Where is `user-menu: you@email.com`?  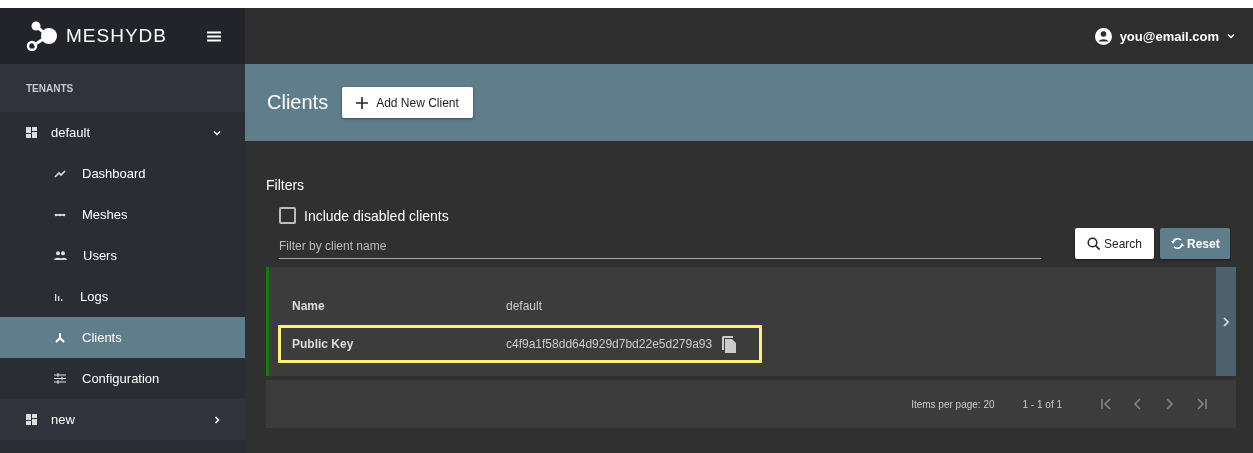 user-menu: you@email.com is located at coordinates (1164, 36).